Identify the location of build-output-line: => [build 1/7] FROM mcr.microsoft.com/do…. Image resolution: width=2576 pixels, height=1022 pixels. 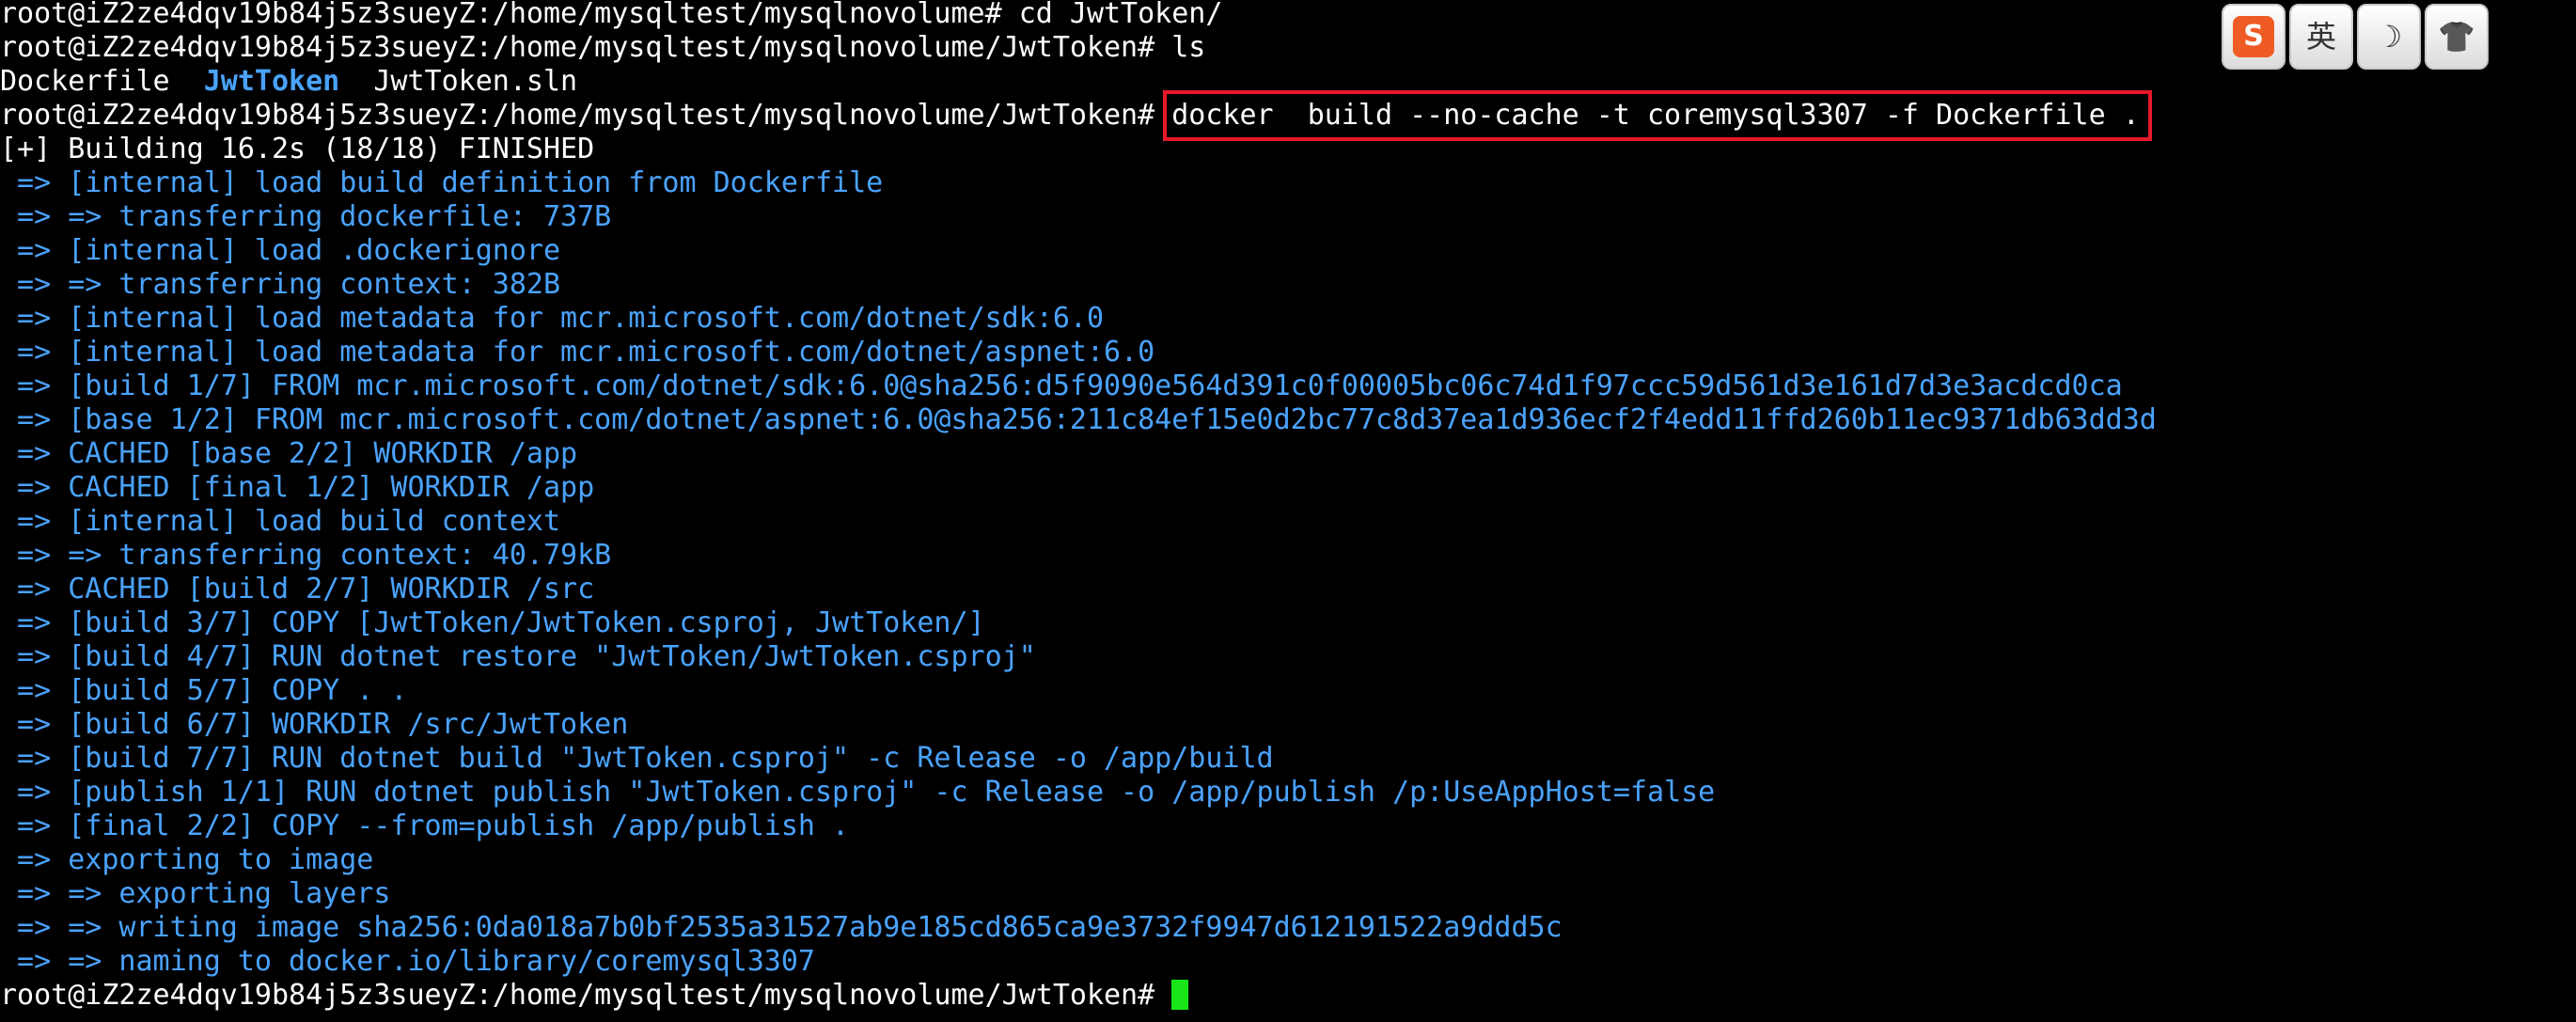
(1061, 385).